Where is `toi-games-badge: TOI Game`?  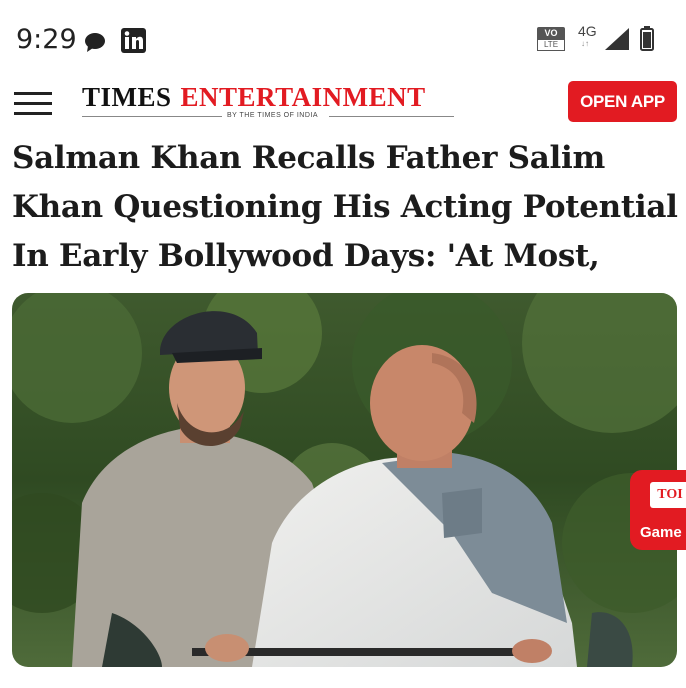
toi-games-badge: TOI Game is located at coordinates (658, 510).